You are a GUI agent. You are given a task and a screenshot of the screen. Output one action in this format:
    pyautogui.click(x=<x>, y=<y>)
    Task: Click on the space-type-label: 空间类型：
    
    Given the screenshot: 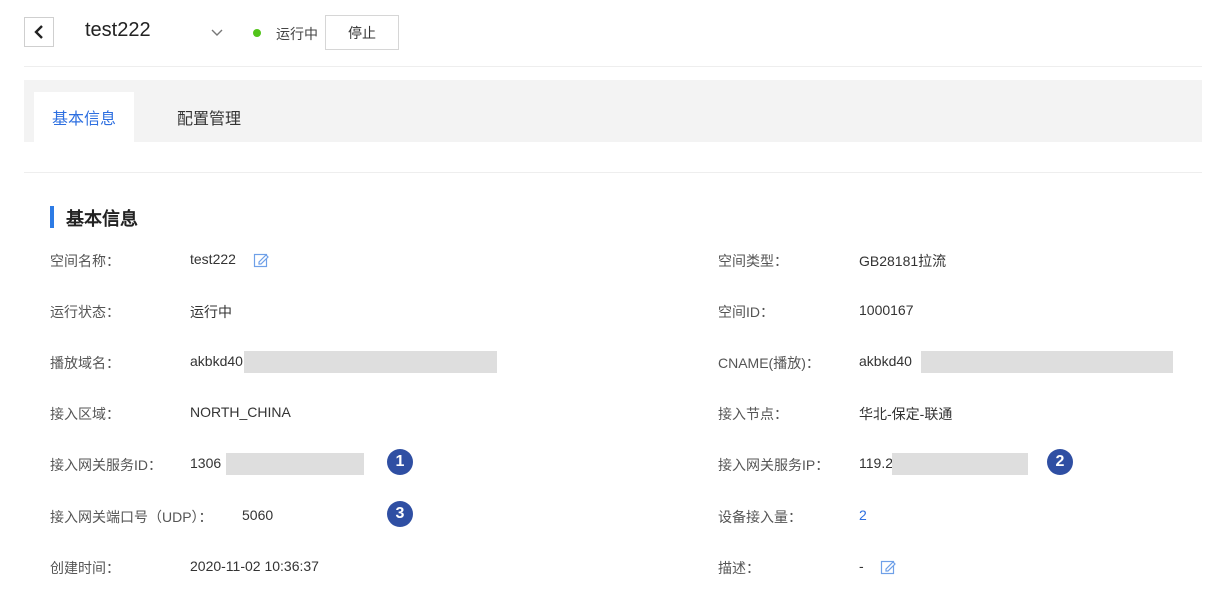 What is the action you would take?
    pyautogui.click(x=753, y=261)
    